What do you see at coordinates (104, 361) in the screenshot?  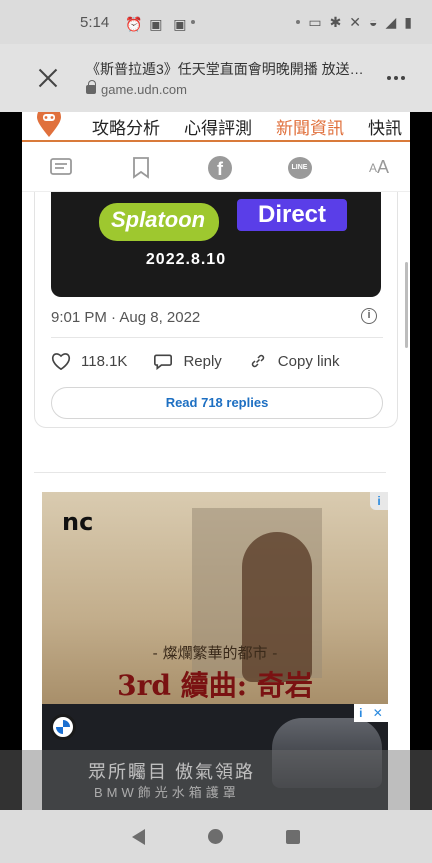 I see `like-count: 118.1K` at bounding box center [104, 361].